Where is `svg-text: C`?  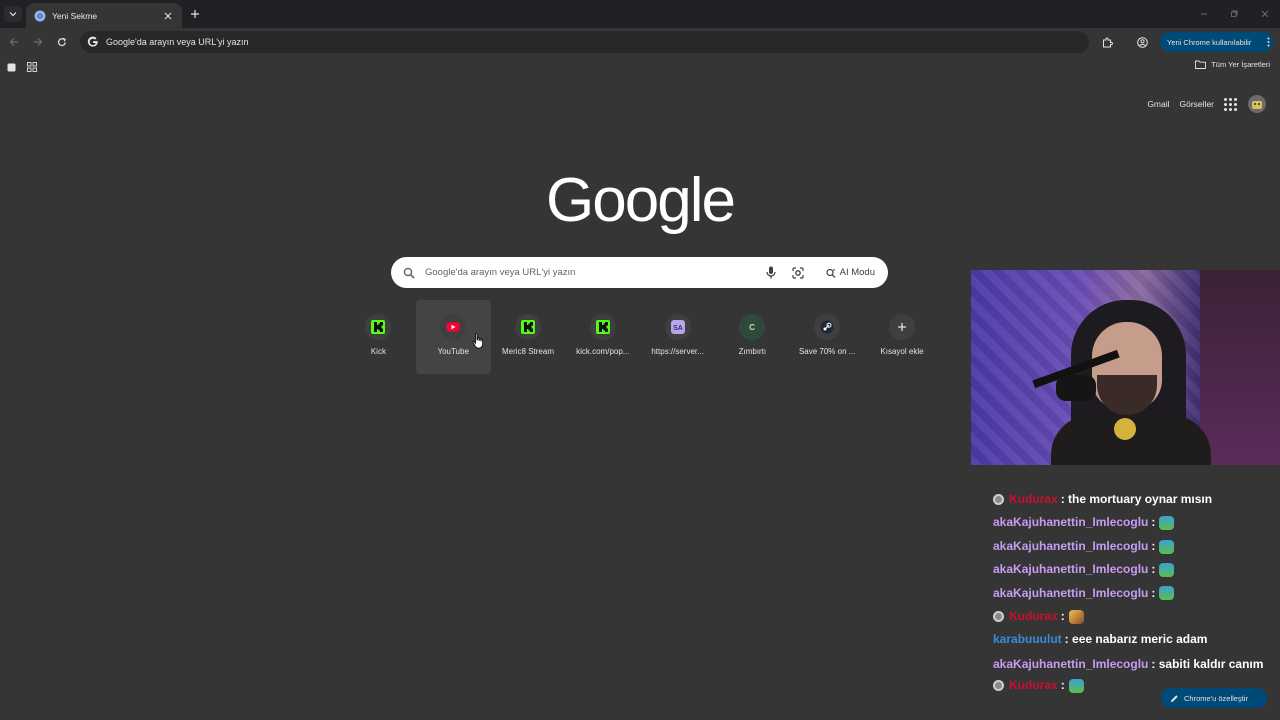
svg-text: C is located at coordinates (752, 327).